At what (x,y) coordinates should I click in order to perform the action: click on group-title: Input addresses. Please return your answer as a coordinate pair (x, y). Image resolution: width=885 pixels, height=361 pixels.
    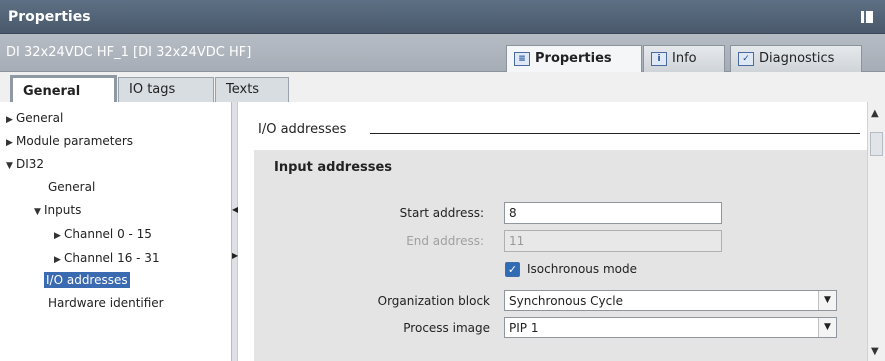
    Looking at the image, I should click on (333, 167).